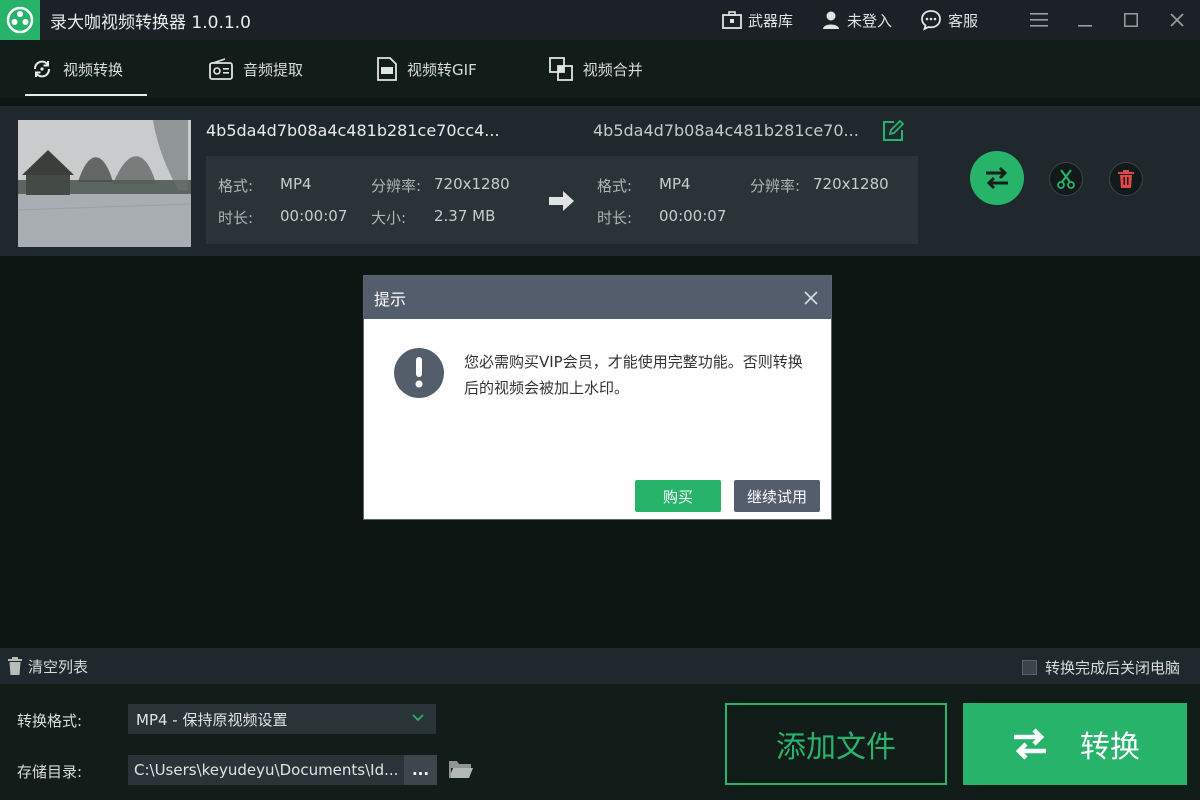 The width and height of the screenshot is (1200, 800). I want to click on list-toolbar: 清空列表 转换完成后关闭电脑, so click(600, 666).